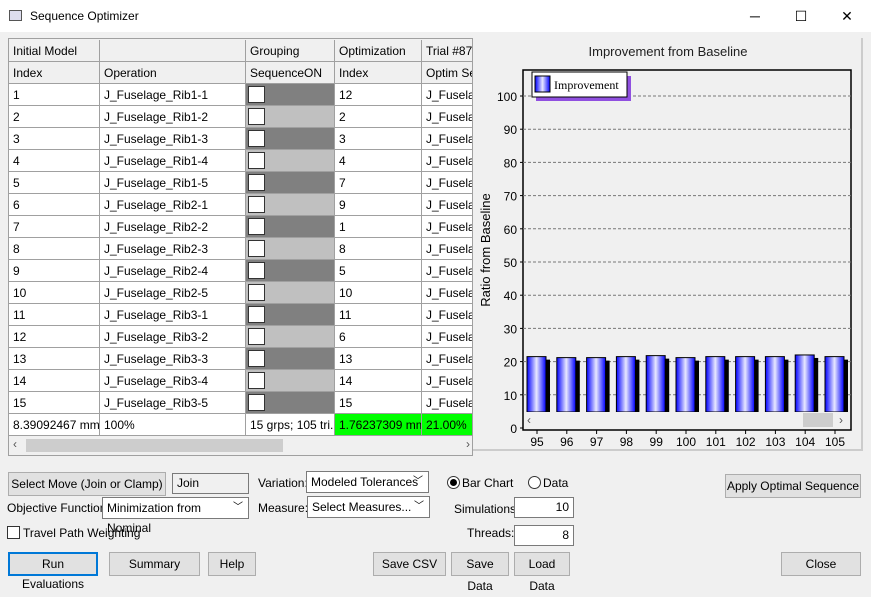 The width and height of the screenshot is (871, 597). What do you see at coordinates (54, 117) in the screenshot?
I see `table-cell: 2` at bounding box center [54, 117].